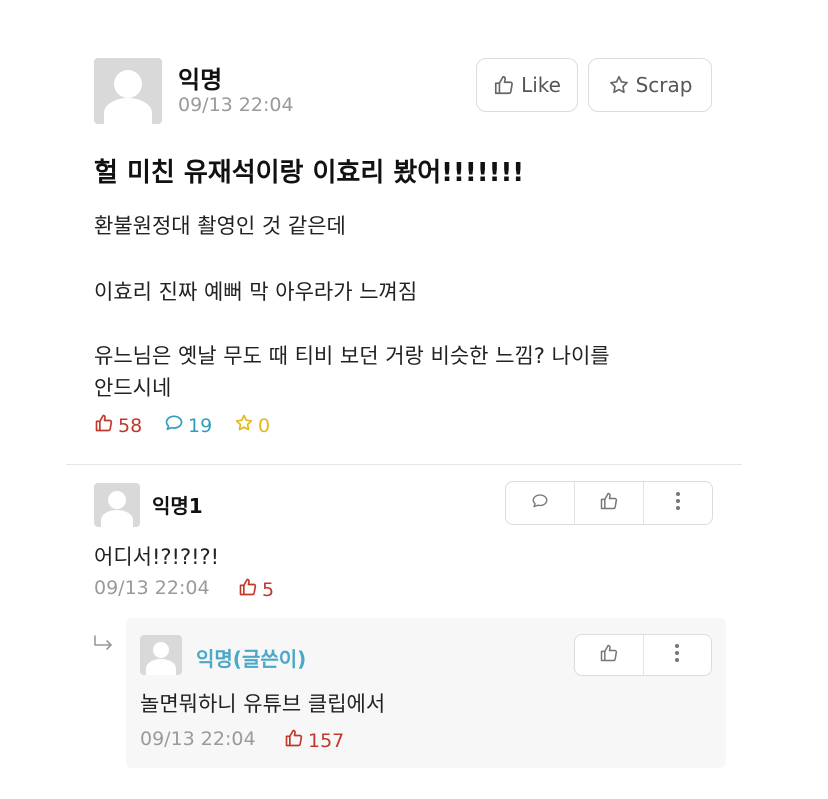 Image resolution: width=828 pixels, height=799 pixels. I want to click on reply-like-count: 157, so click(314, 740).